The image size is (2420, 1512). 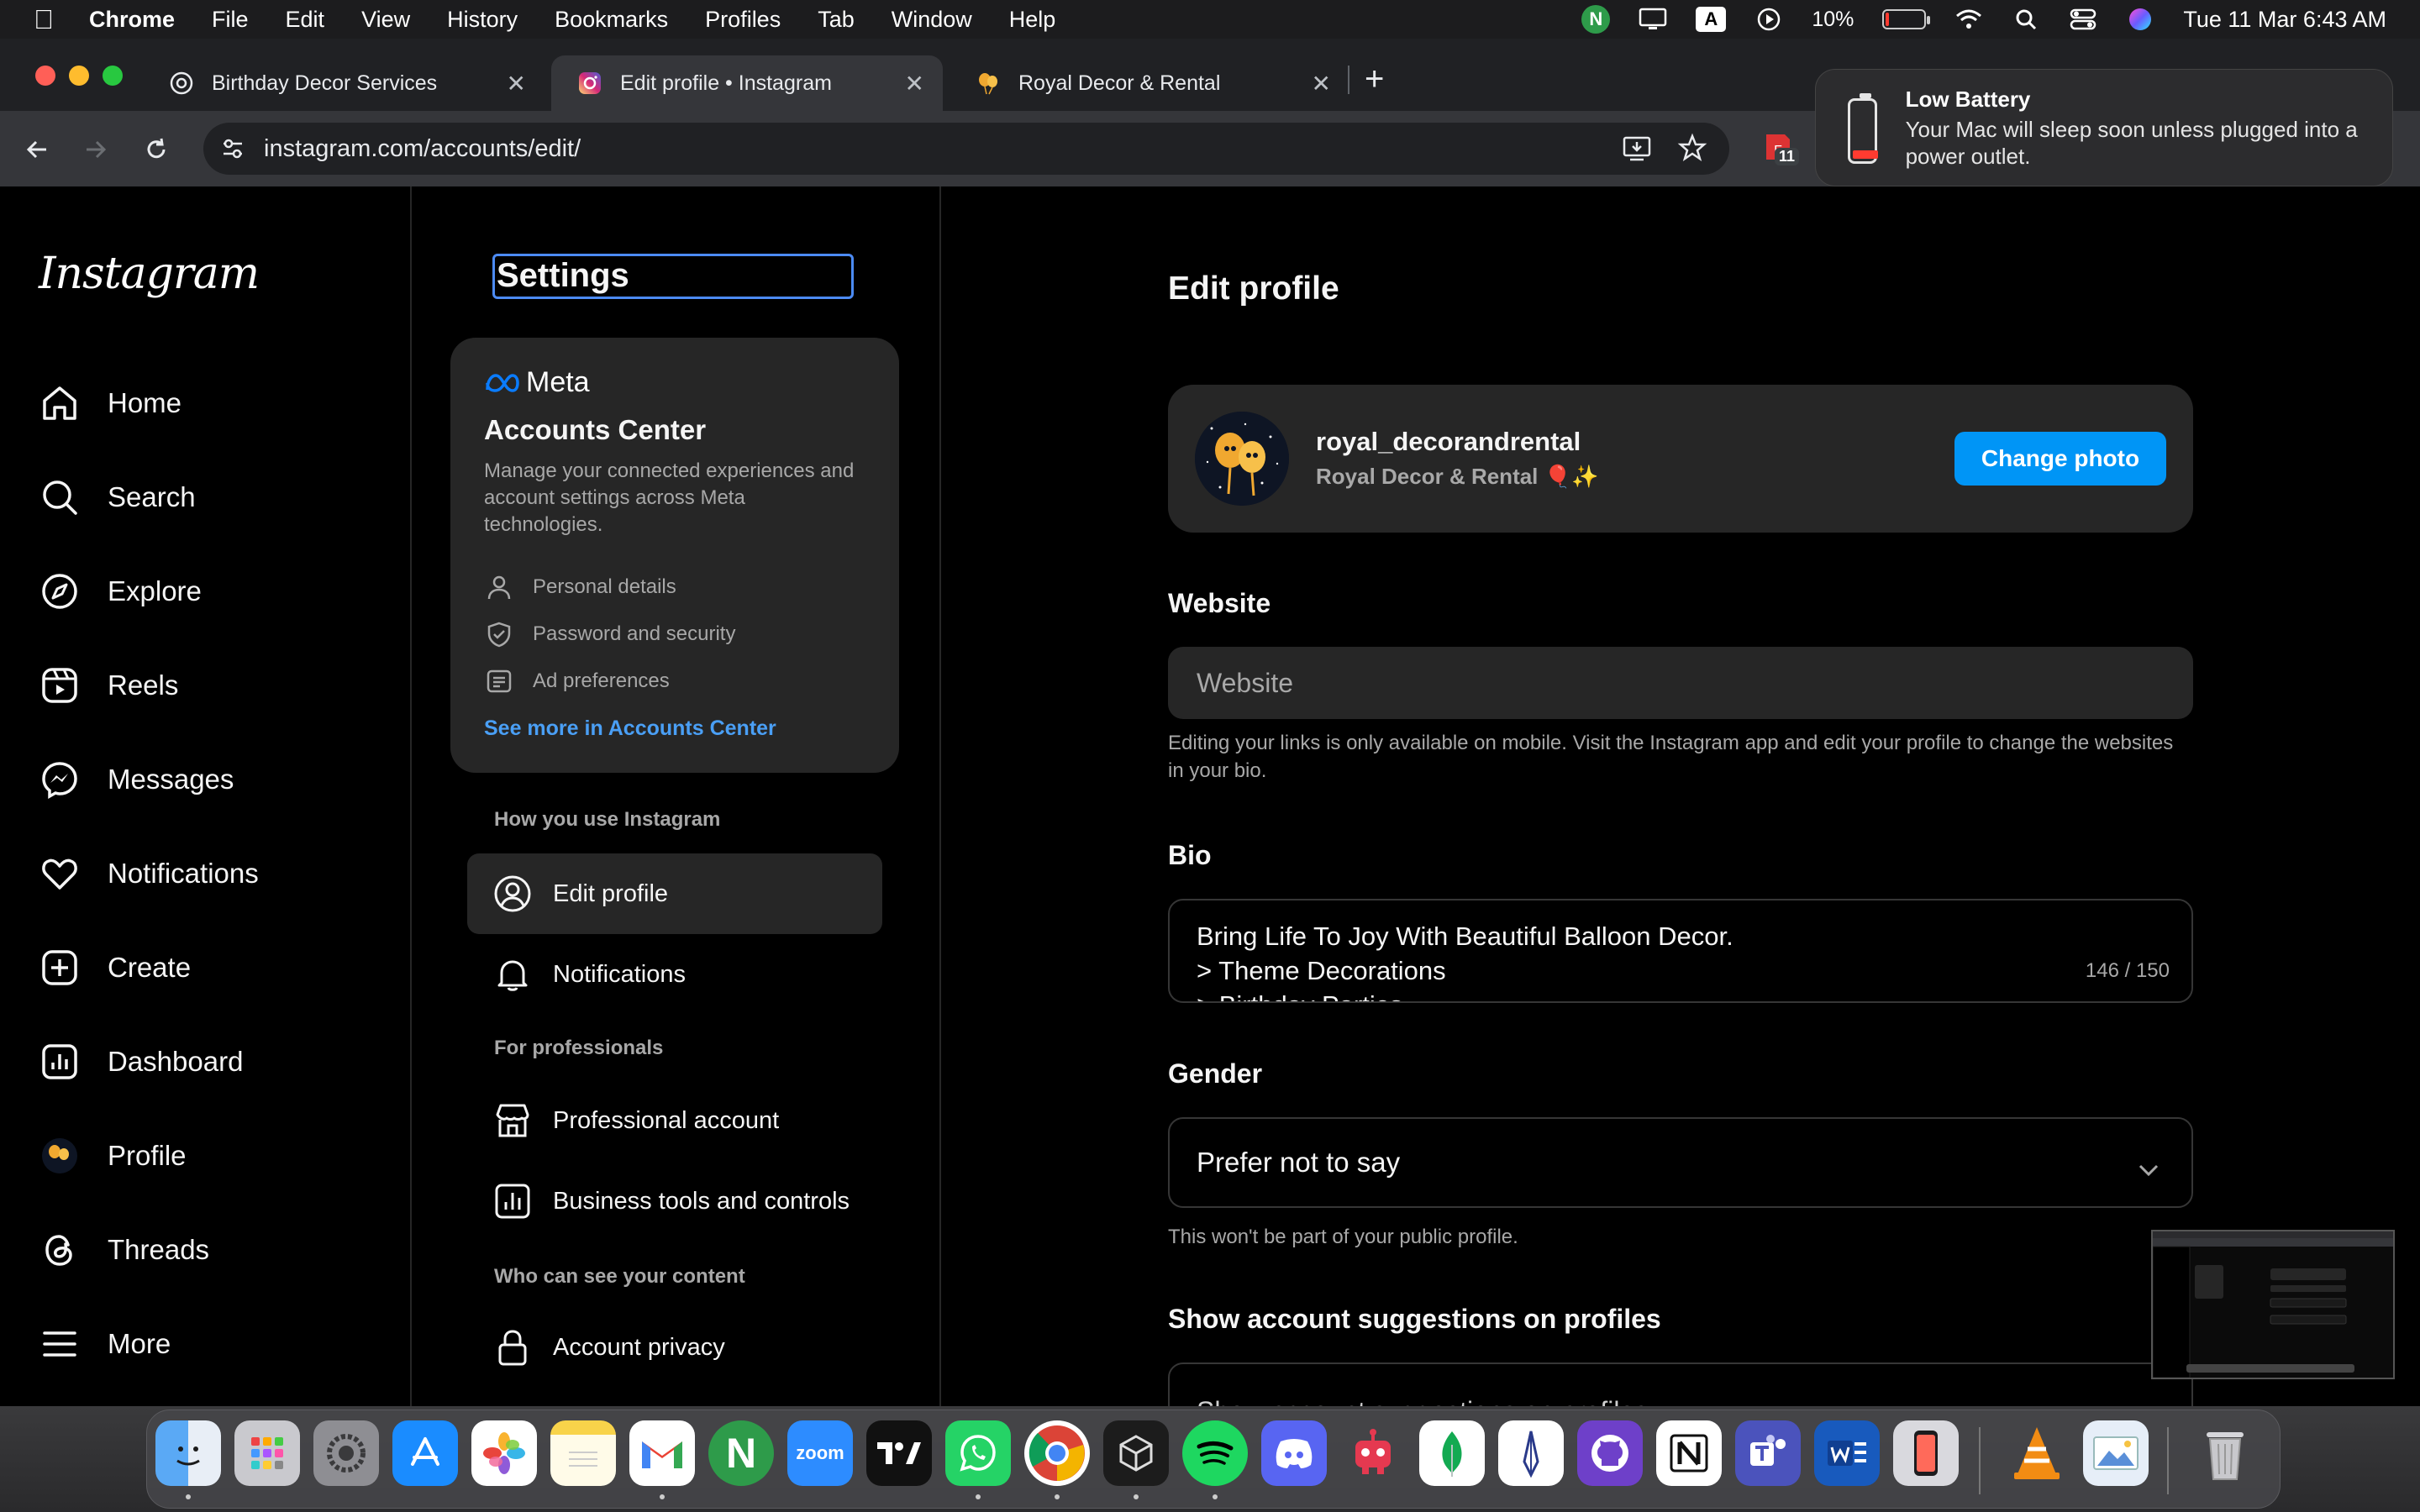 What do you see at coordinates (113, 76) in the screenshot?
I see `window-zoom-button` at bounding box center [113, 76].